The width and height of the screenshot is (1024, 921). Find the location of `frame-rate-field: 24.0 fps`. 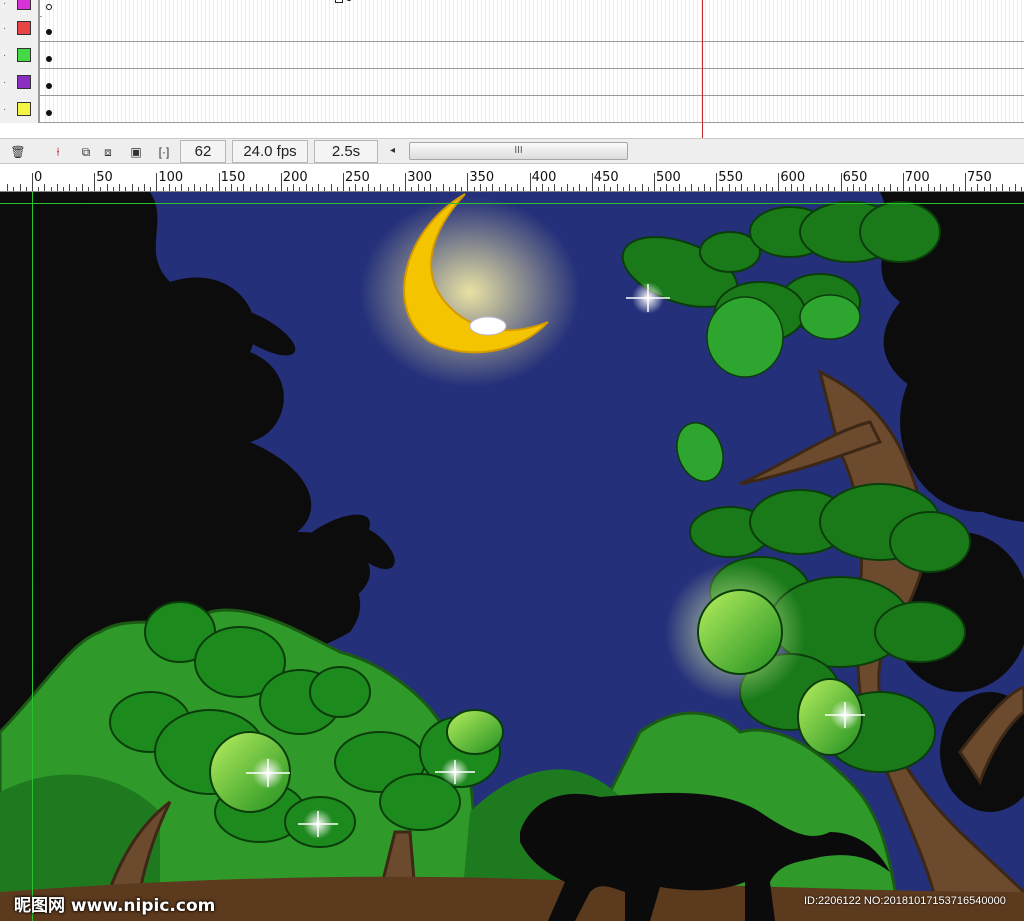

frame-rate-field: 24.0 fps is located at coordinates (270, 151).